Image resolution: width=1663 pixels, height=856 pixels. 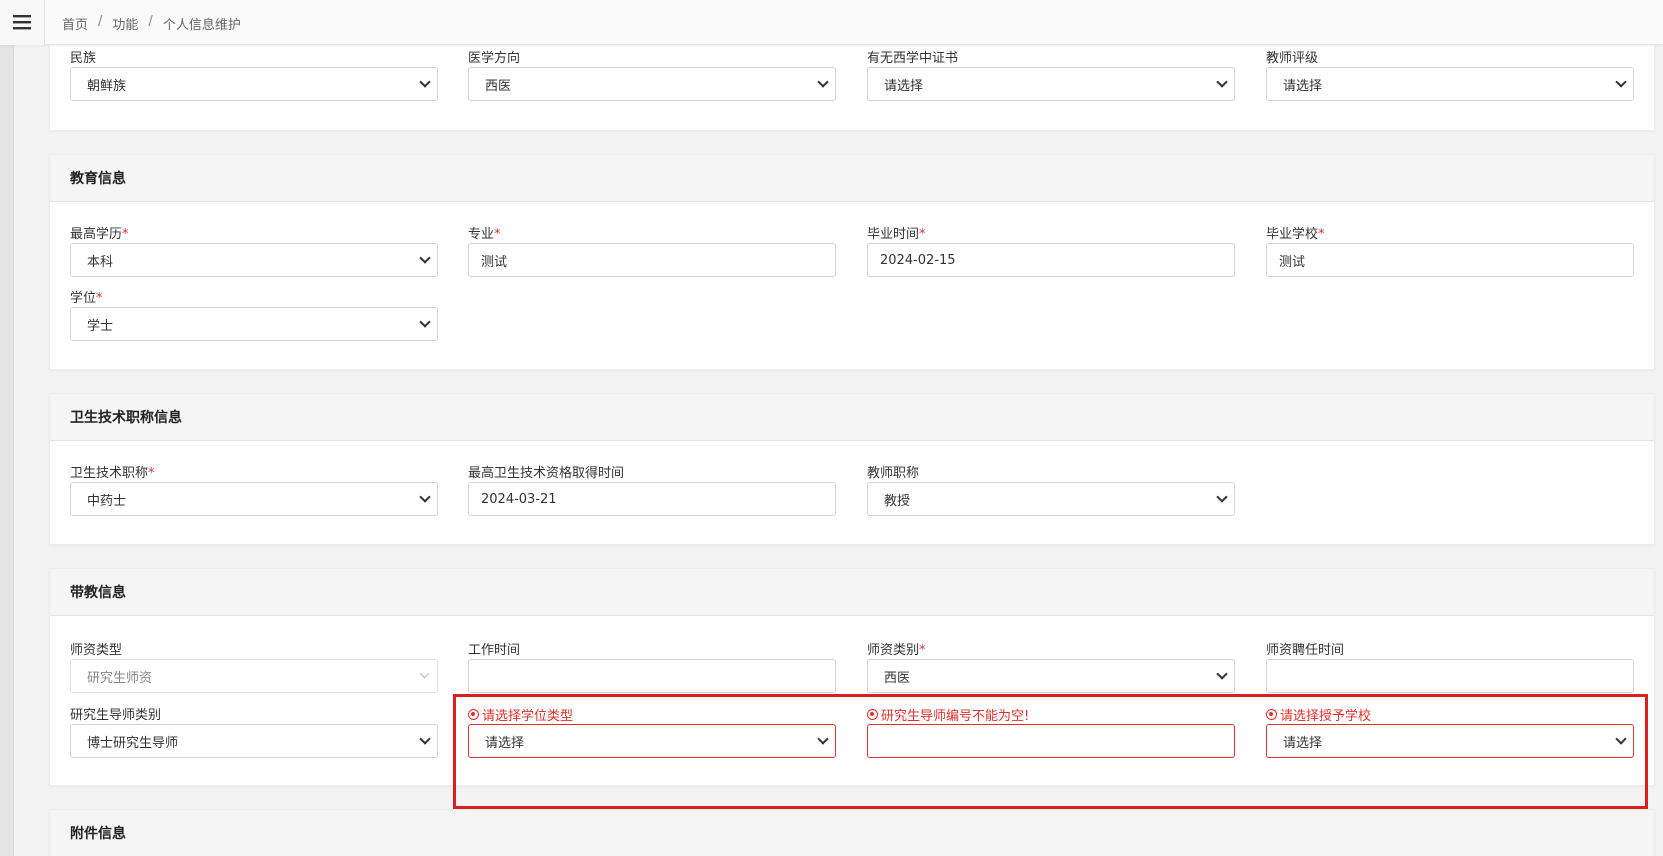 I want to click on graduation-date-input: 2024-02-15, so click(x=1051, y=260).